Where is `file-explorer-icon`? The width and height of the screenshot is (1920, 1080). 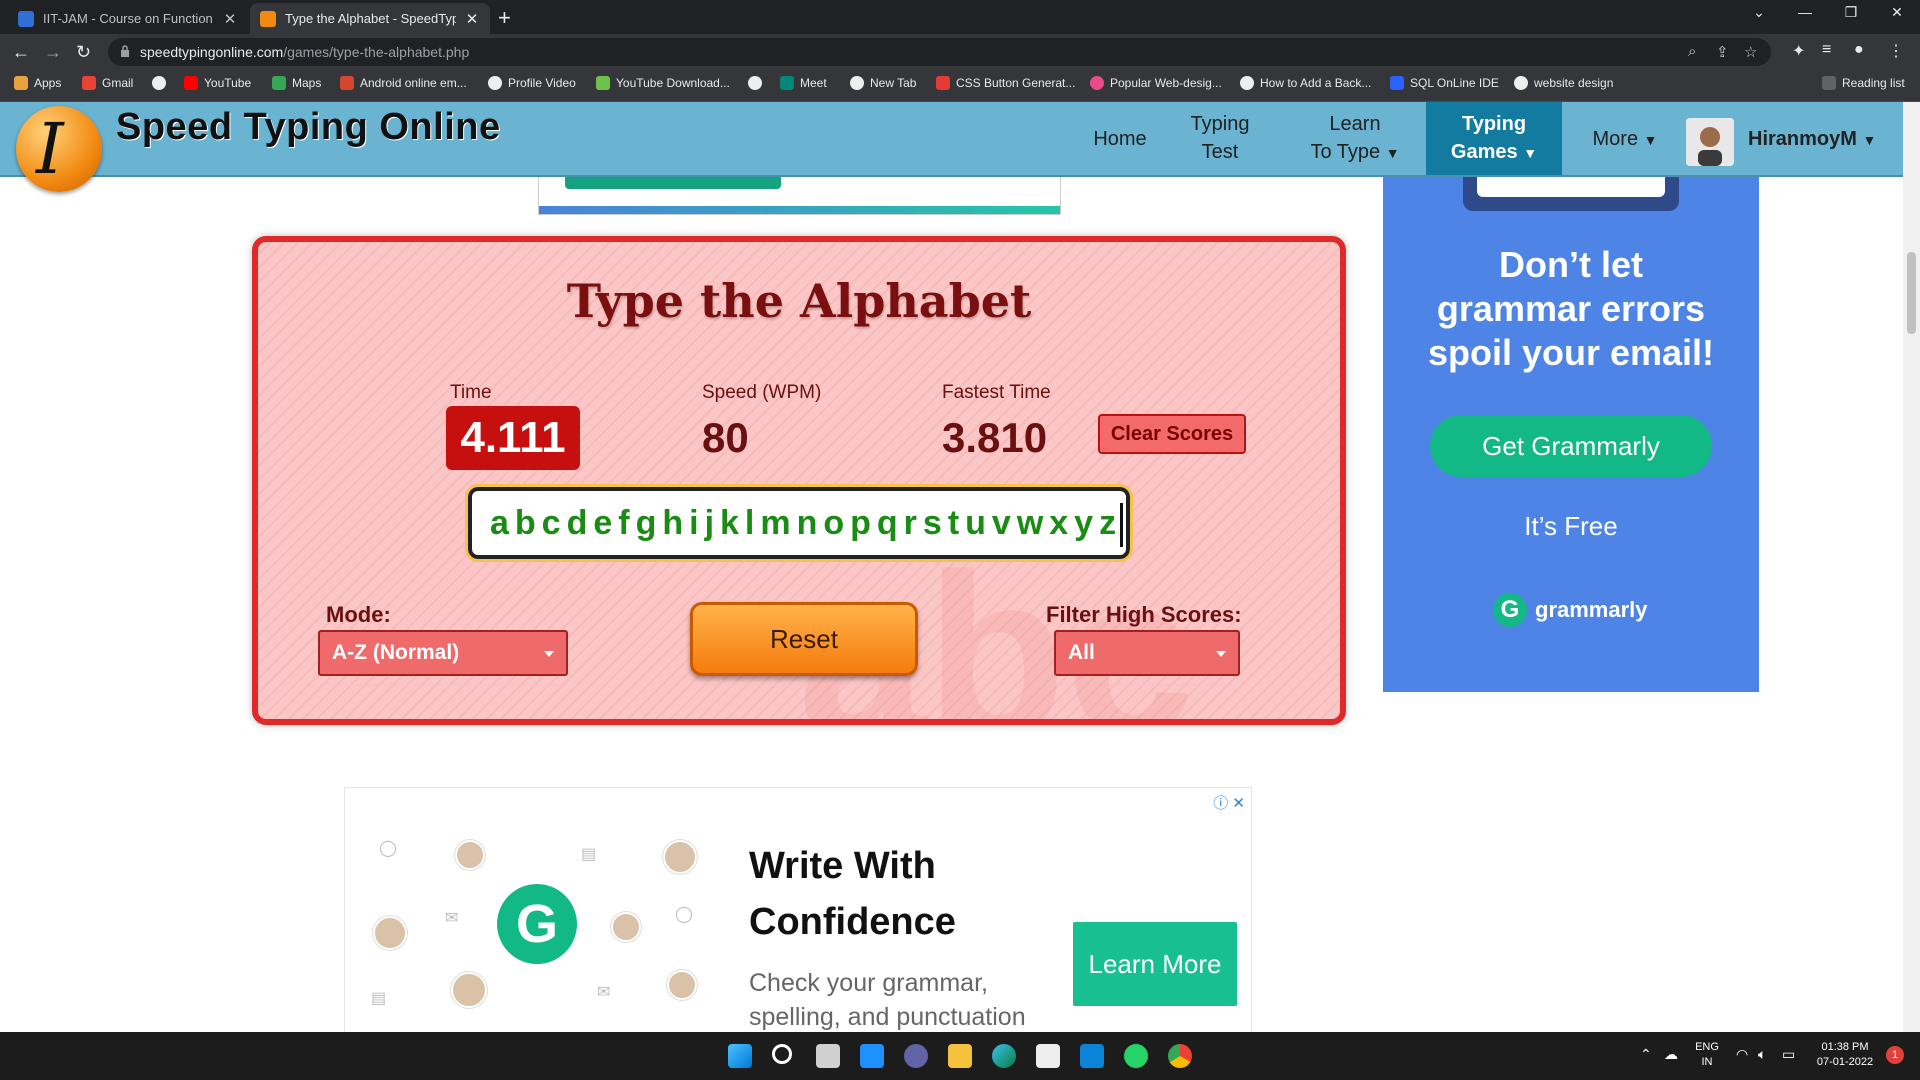
file-explorer-icon is located at coordinates (960, 1056).